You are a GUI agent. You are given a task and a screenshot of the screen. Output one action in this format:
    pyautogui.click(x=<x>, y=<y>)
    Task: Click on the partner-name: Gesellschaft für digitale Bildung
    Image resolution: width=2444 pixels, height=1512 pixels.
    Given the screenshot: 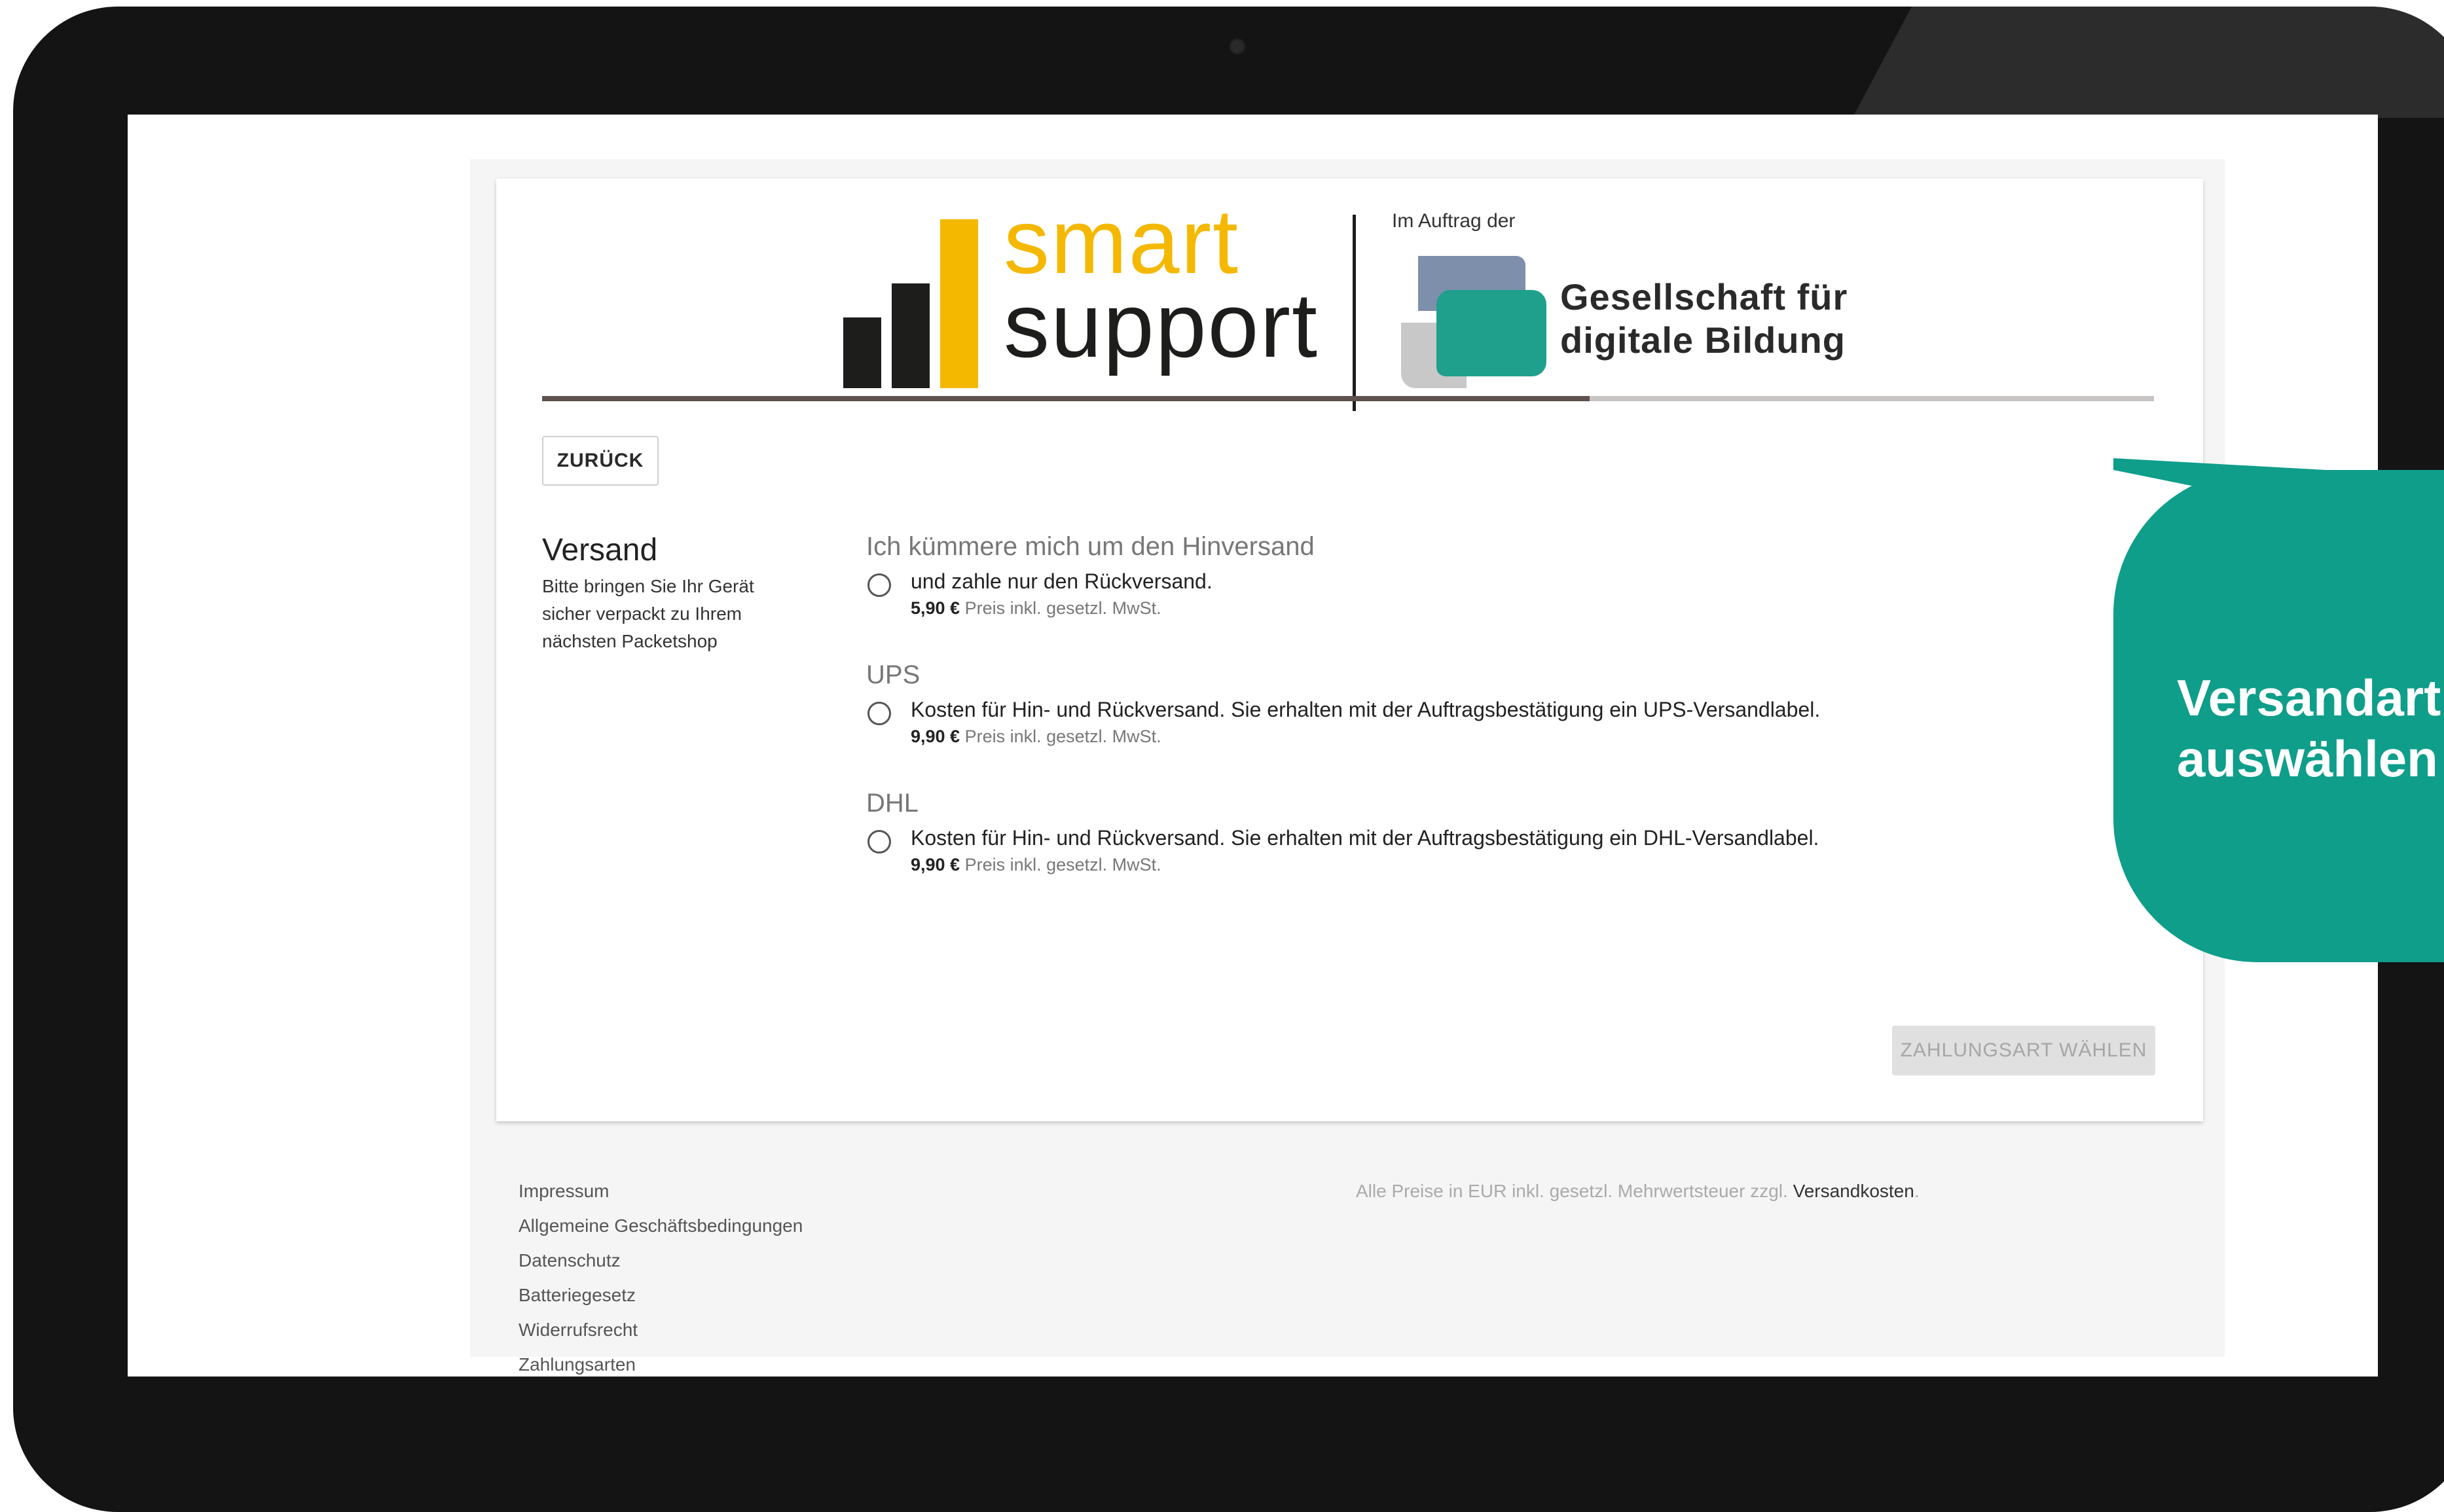 What is the action you would take?
    pyautogui.click(x=1704, y=319)
    